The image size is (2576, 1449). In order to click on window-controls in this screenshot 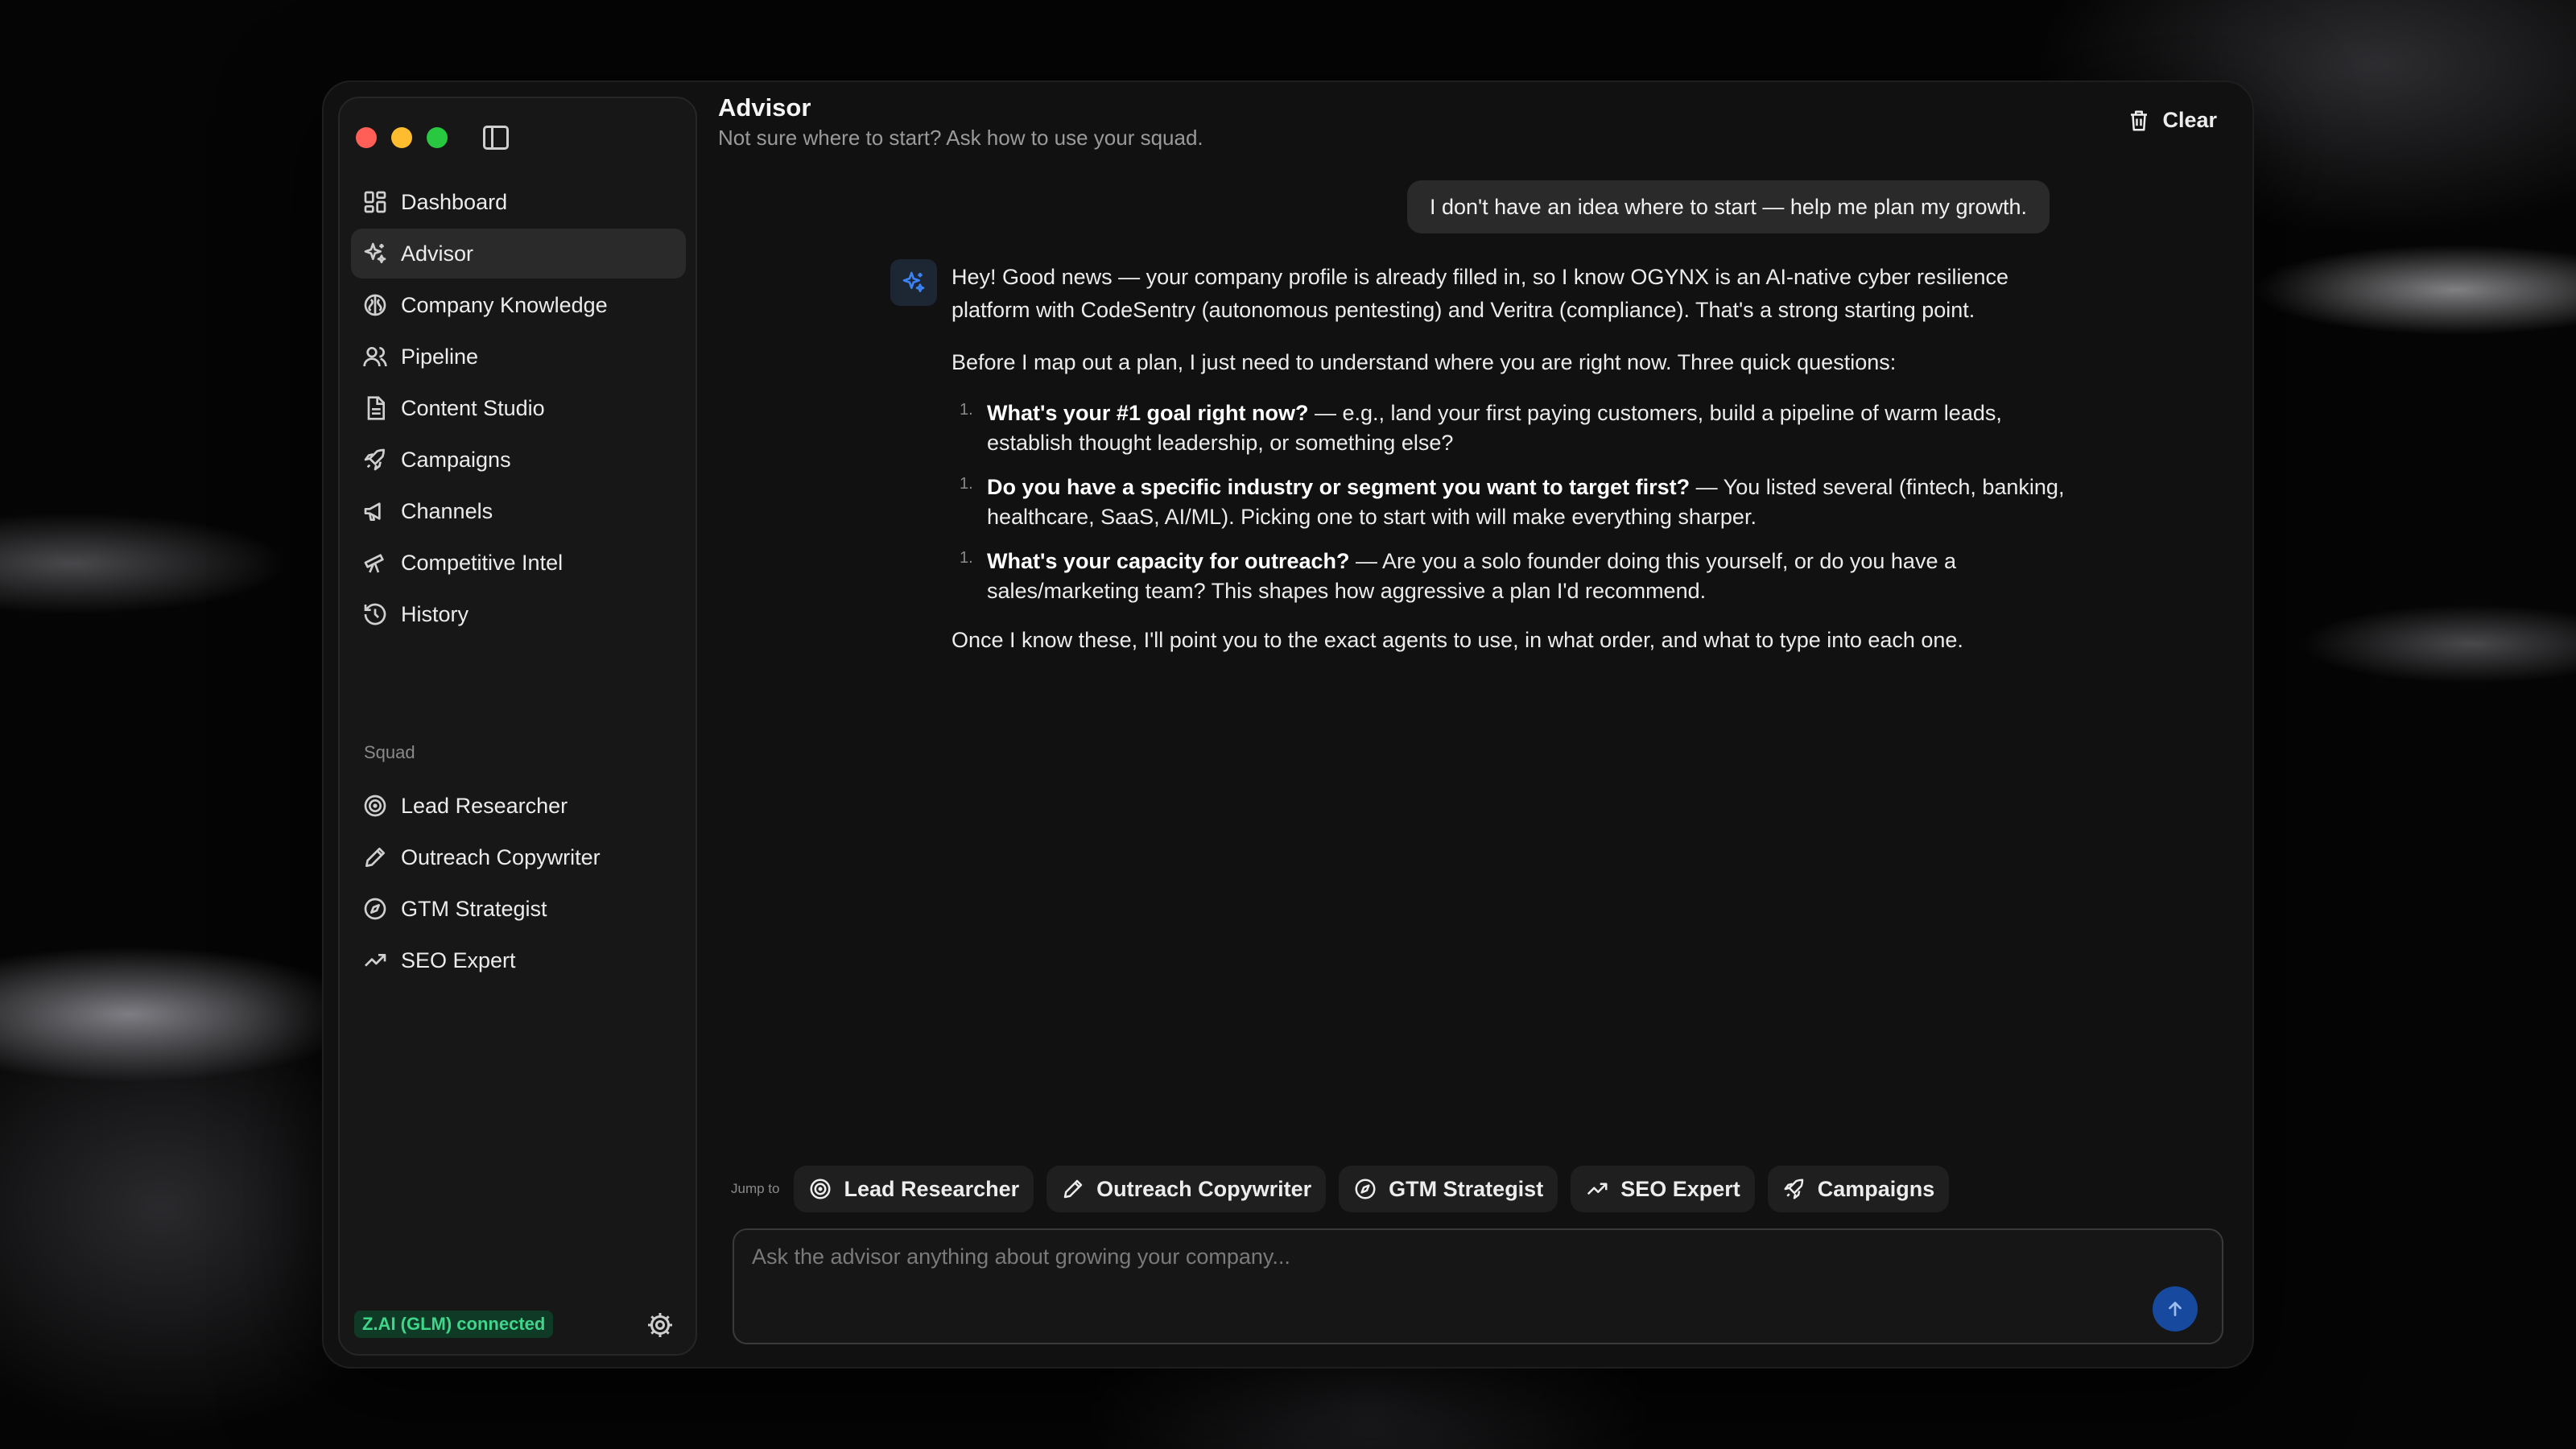, I will do `click(402, 137)`.